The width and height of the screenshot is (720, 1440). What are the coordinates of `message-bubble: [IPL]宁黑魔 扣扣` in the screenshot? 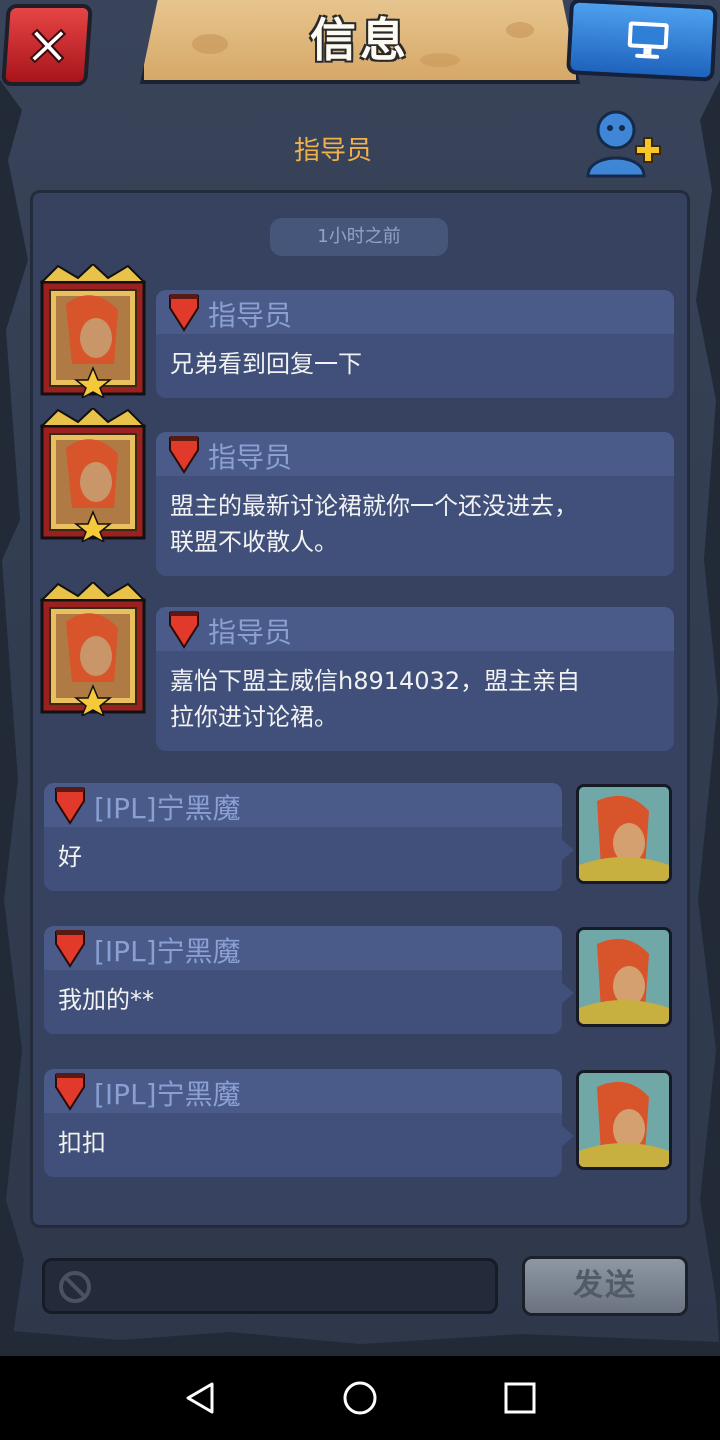 It's located at (303, 1123).